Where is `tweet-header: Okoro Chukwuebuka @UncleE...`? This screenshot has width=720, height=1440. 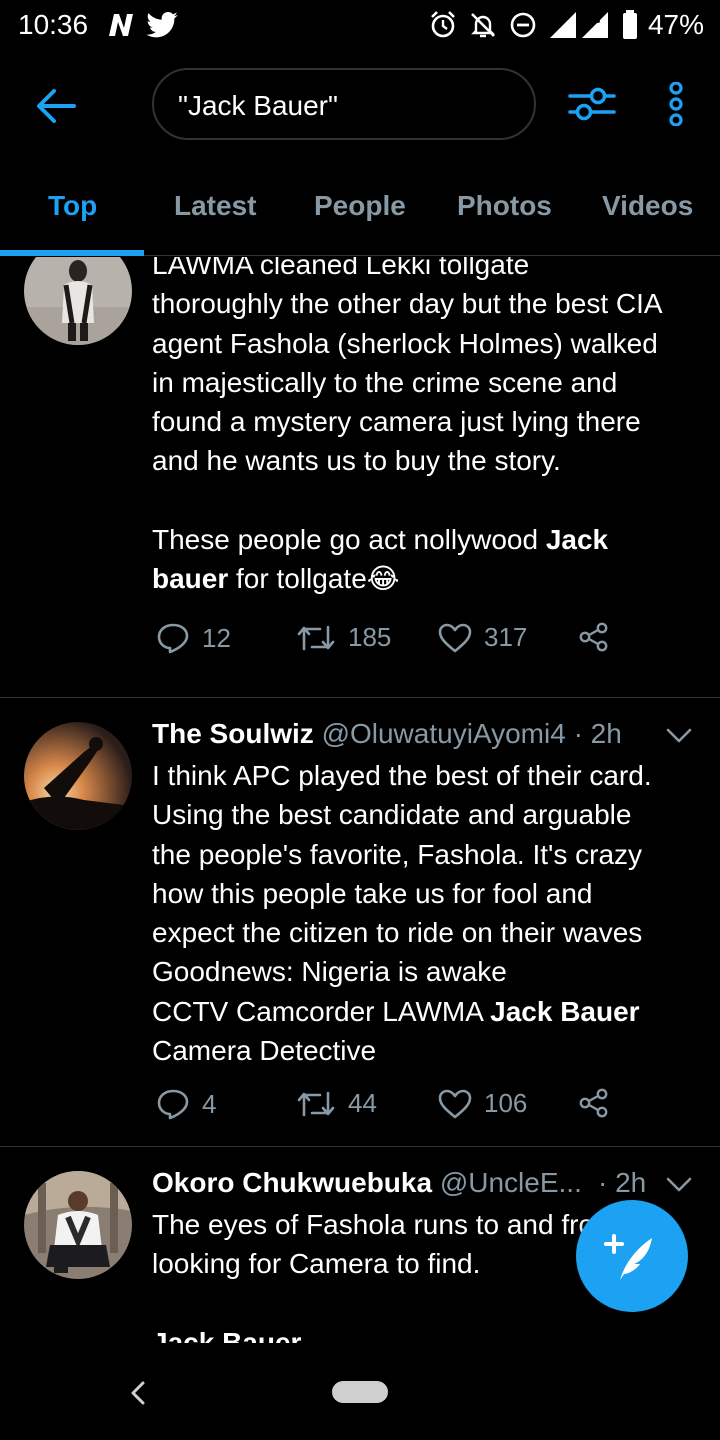 tweet-header: Okoro Chukwuebuka @UncleE... is located at coordinates (367, 1183).